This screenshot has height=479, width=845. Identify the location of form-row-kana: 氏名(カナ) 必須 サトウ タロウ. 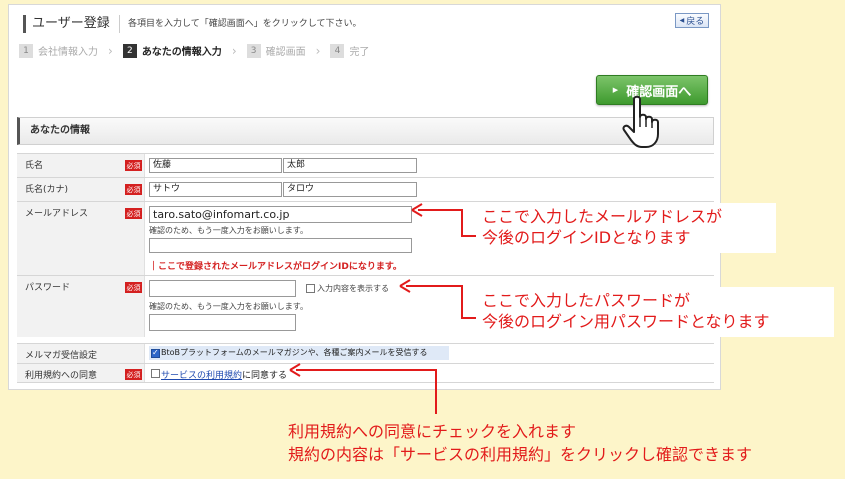
(365, 189).